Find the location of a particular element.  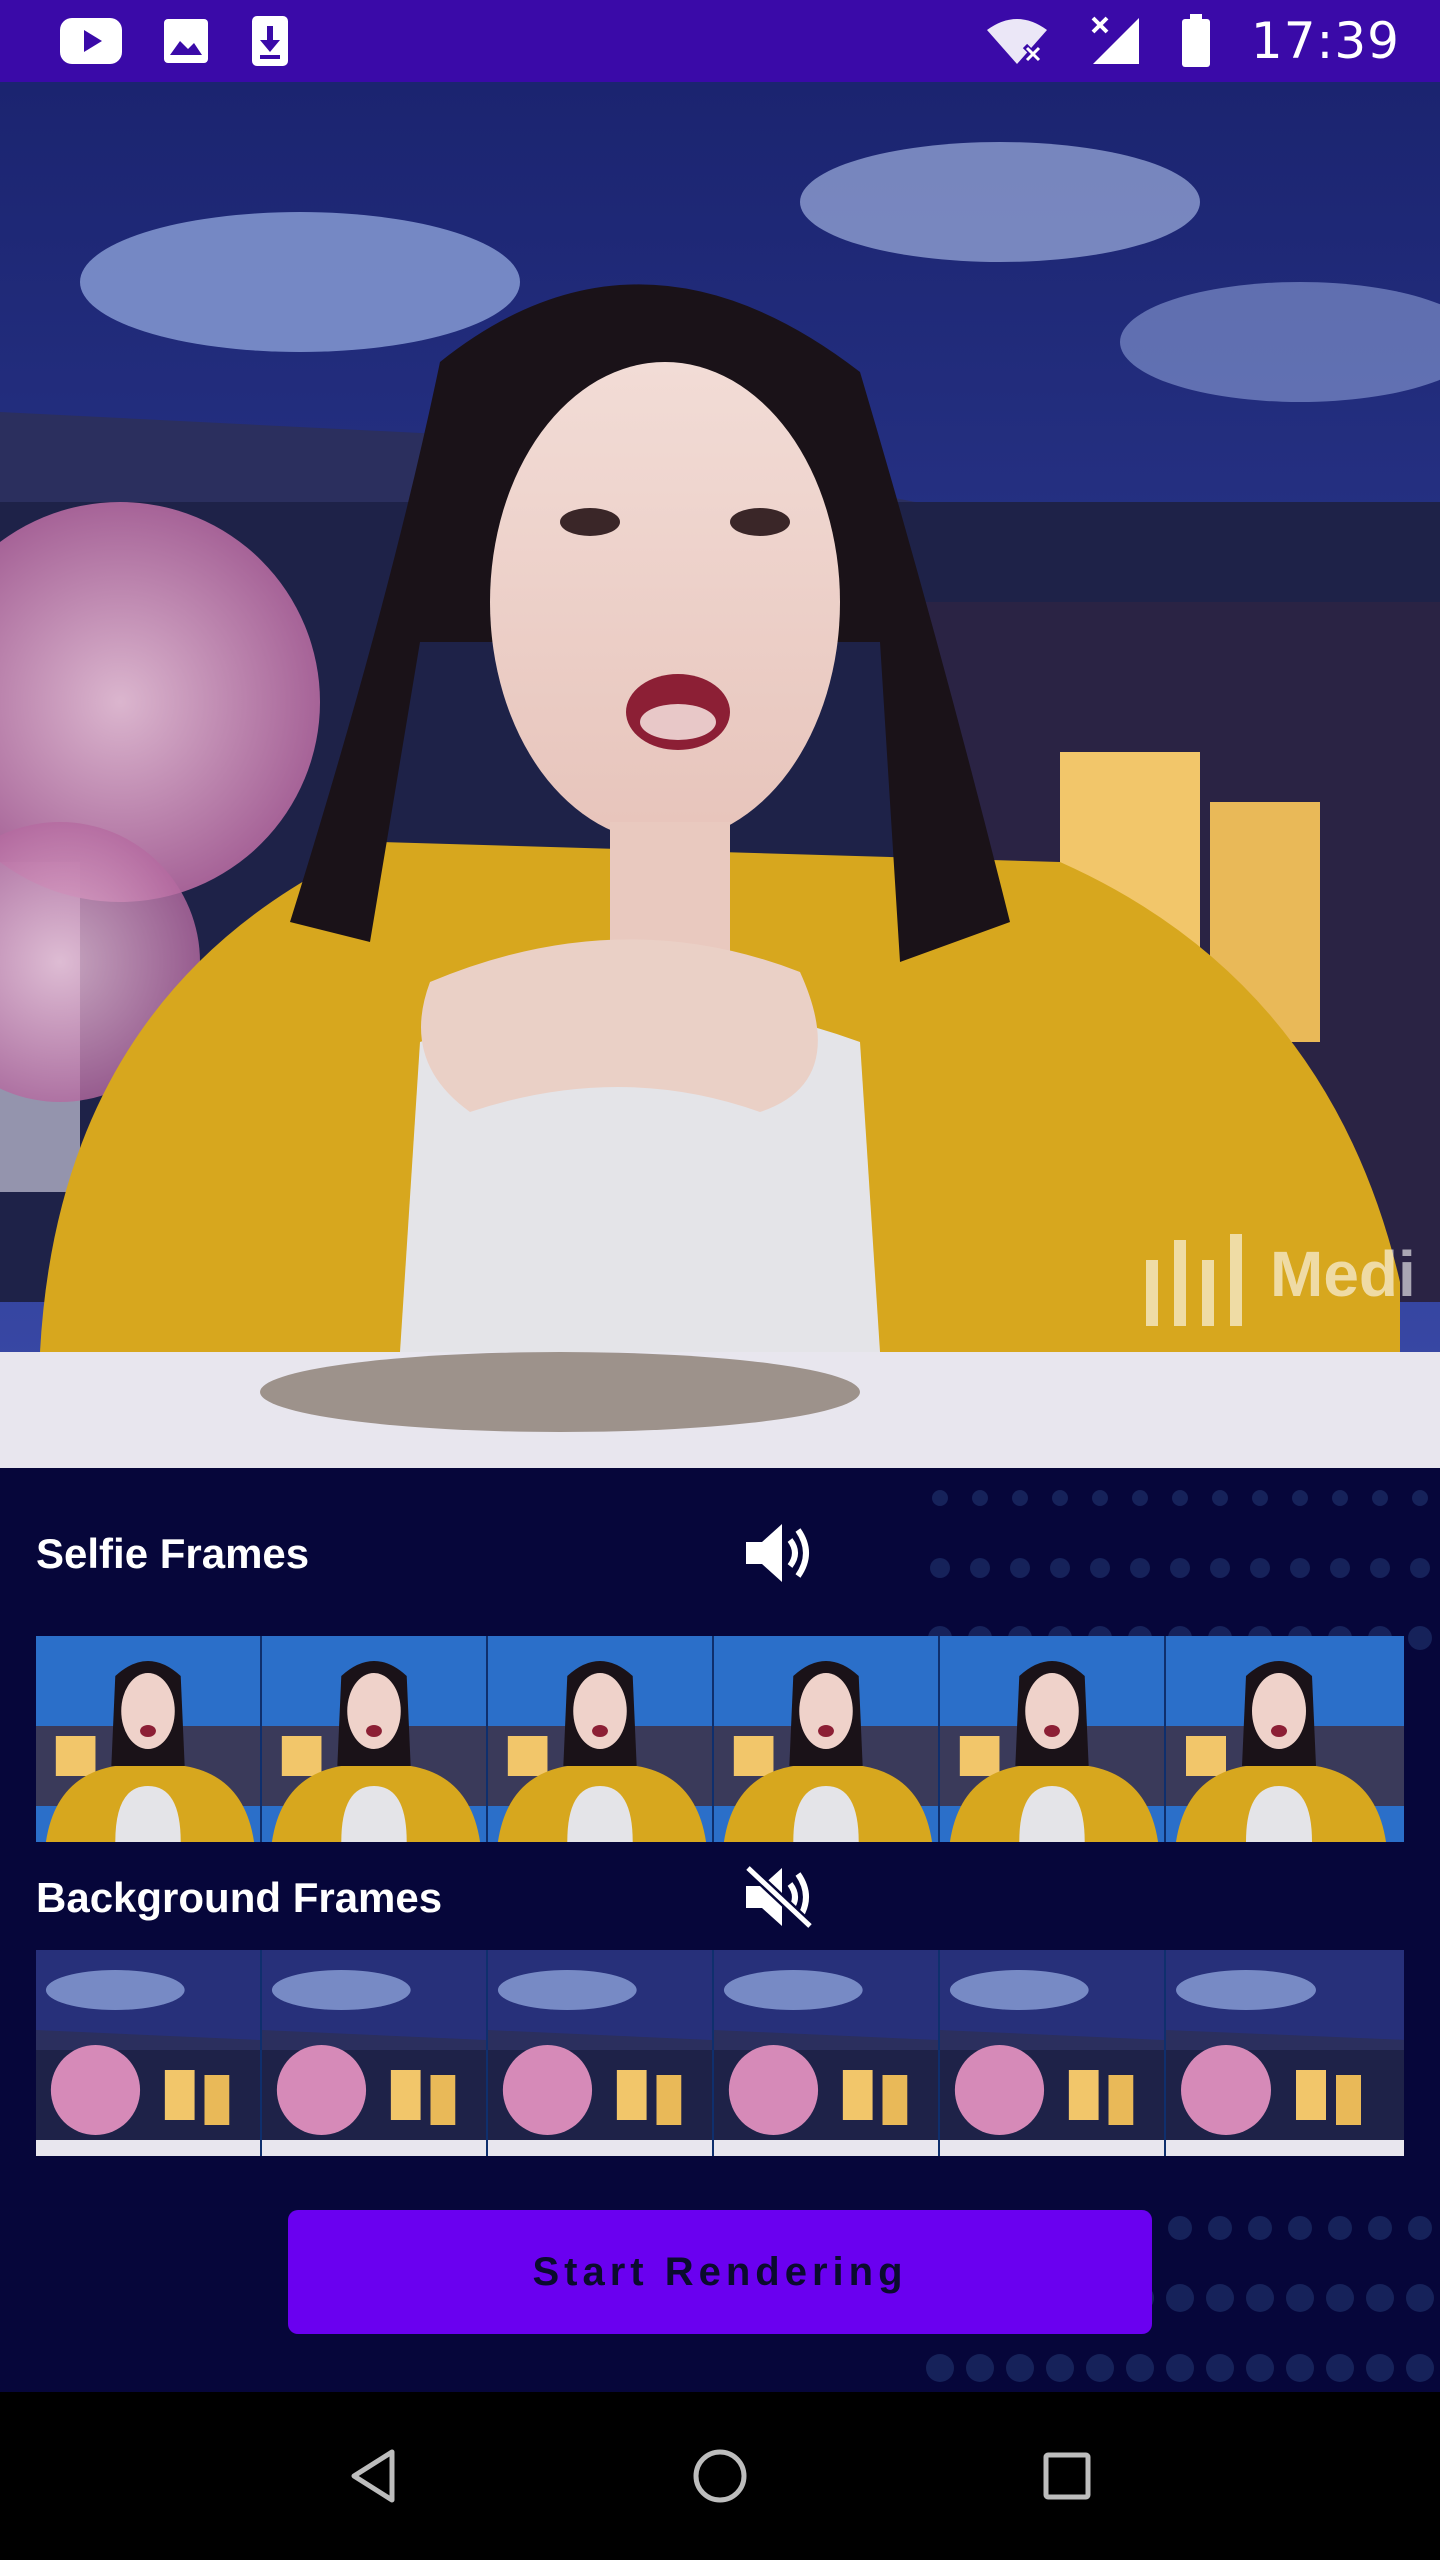

recents-button is located at coordinates (1067, 2476).